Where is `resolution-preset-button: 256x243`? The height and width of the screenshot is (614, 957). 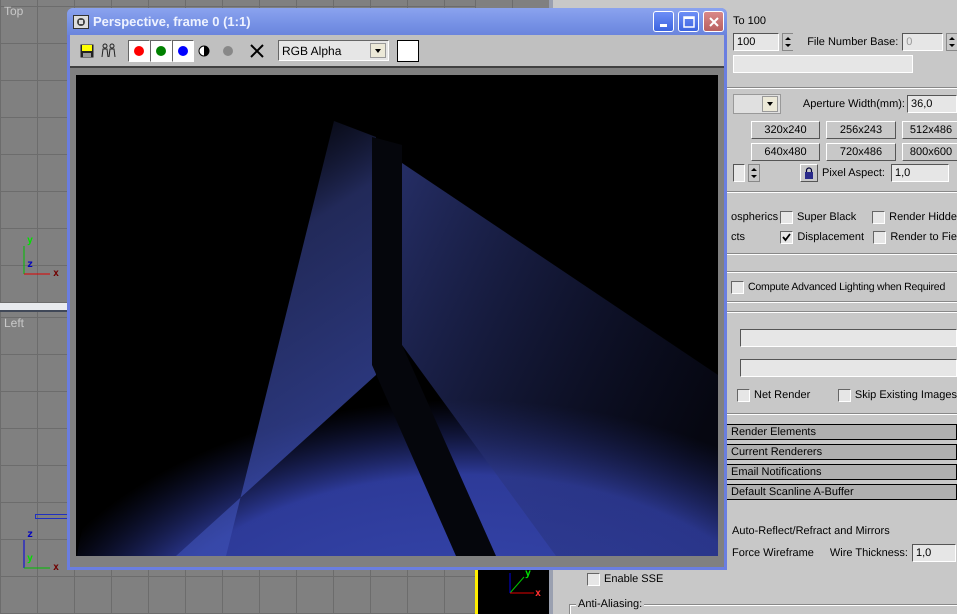 resolution-preset-button: 256x243 is located at coordinates (861, 130).